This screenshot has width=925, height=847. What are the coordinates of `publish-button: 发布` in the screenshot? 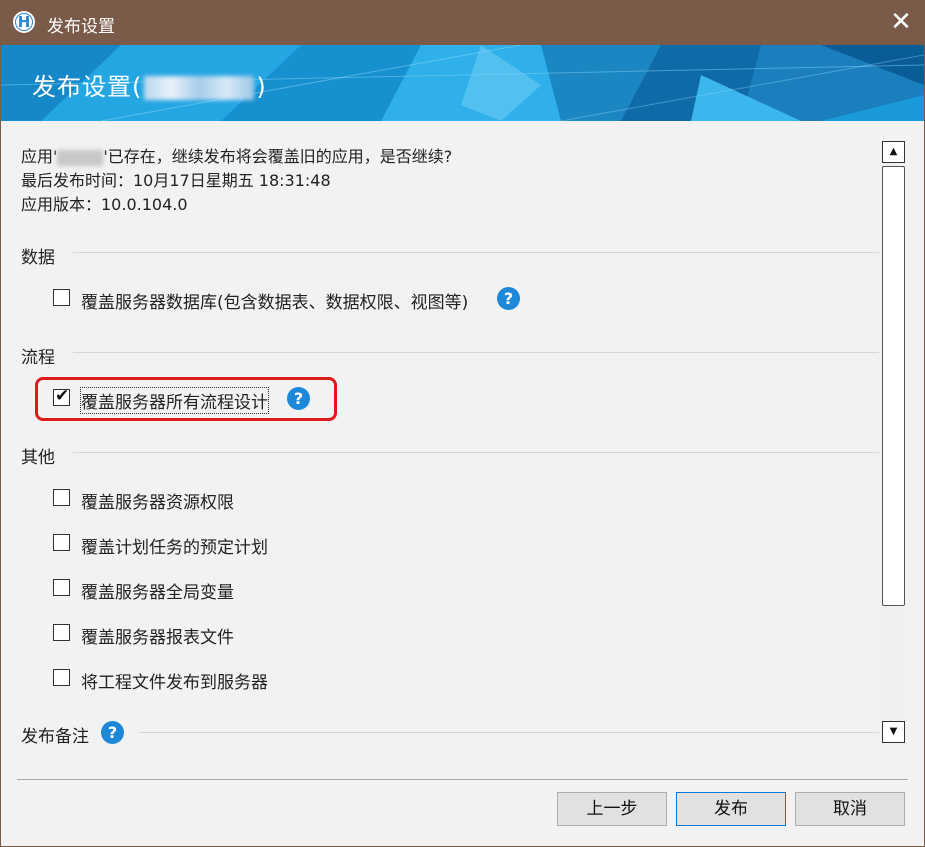 It's located at (731, 809).